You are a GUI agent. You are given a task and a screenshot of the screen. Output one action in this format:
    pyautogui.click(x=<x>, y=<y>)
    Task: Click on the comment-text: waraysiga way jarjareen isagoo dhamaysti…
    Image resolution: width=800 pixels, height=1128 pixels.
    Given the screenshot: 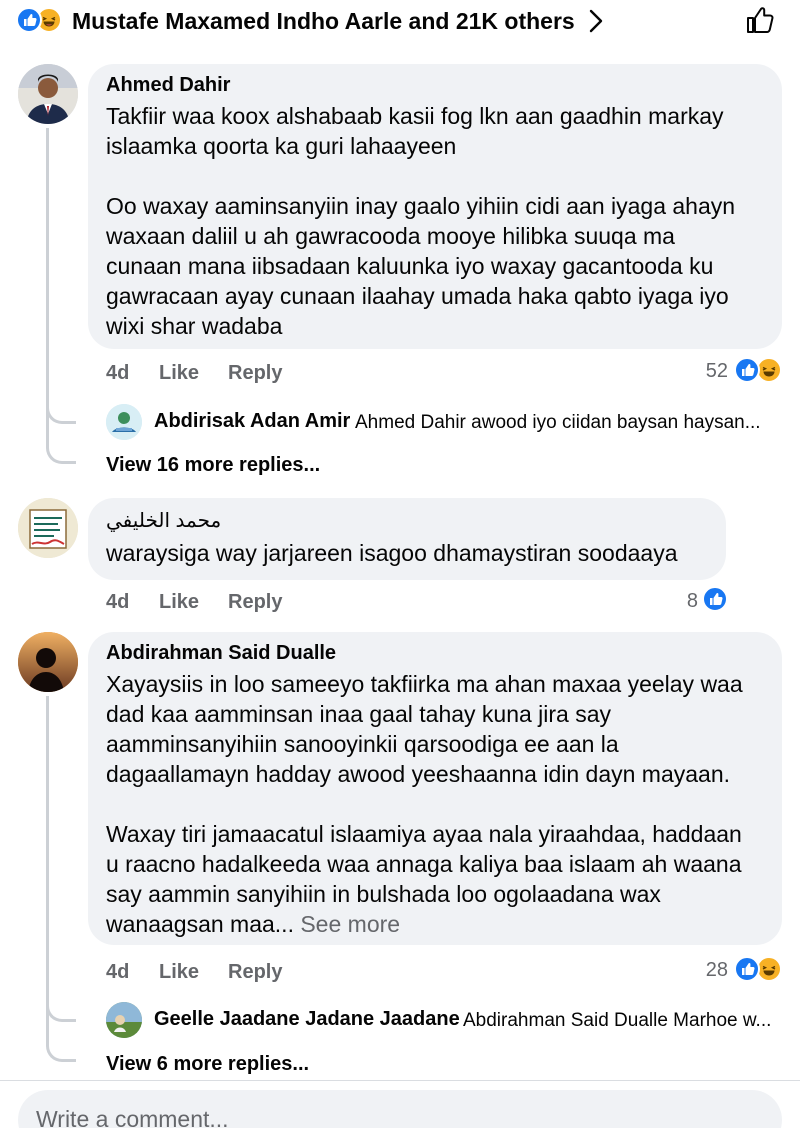 What is the action you would take?
    pyautogui.click(x=392, y=553)
    